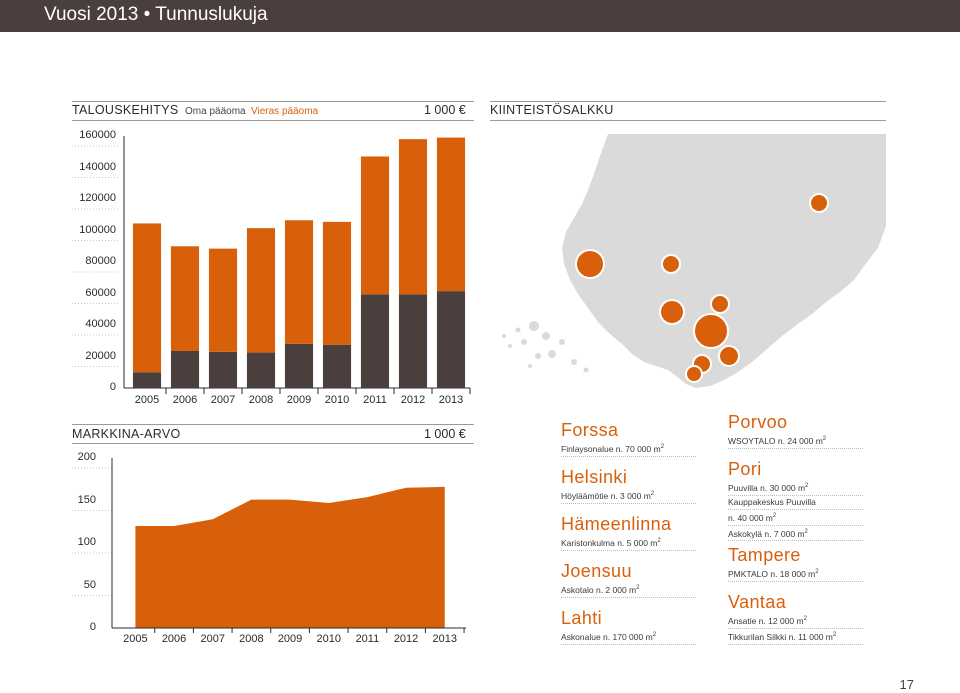 The width and height of the screenshot is (960, 693). I want to click on location-name: Pori, so click(745, 469).